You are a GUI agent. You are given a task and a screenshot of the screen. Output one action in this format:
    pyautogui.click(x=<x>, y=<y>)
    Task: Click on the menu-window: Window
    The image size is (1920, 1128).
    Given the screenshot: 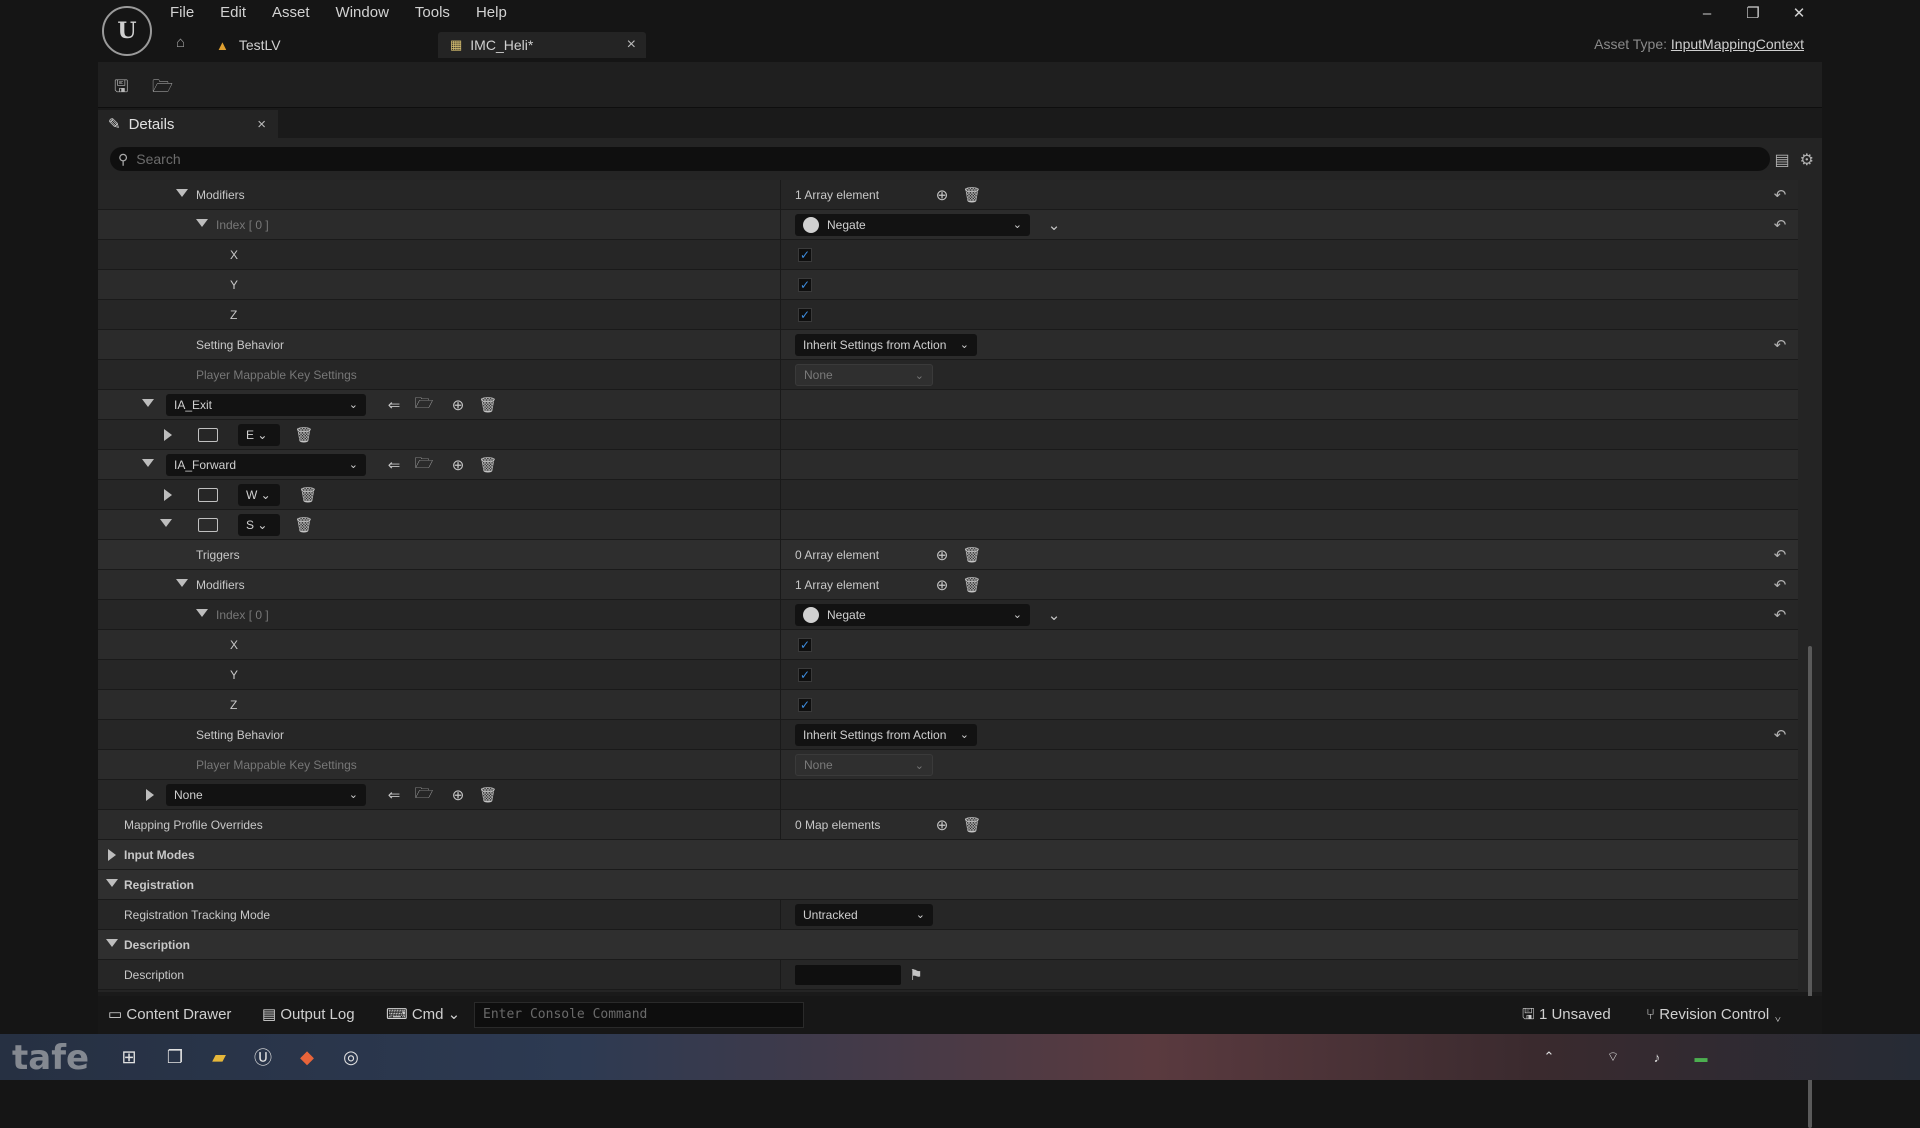 What is the action you would take?
    pyautogui.click(x=362, y=13)
    